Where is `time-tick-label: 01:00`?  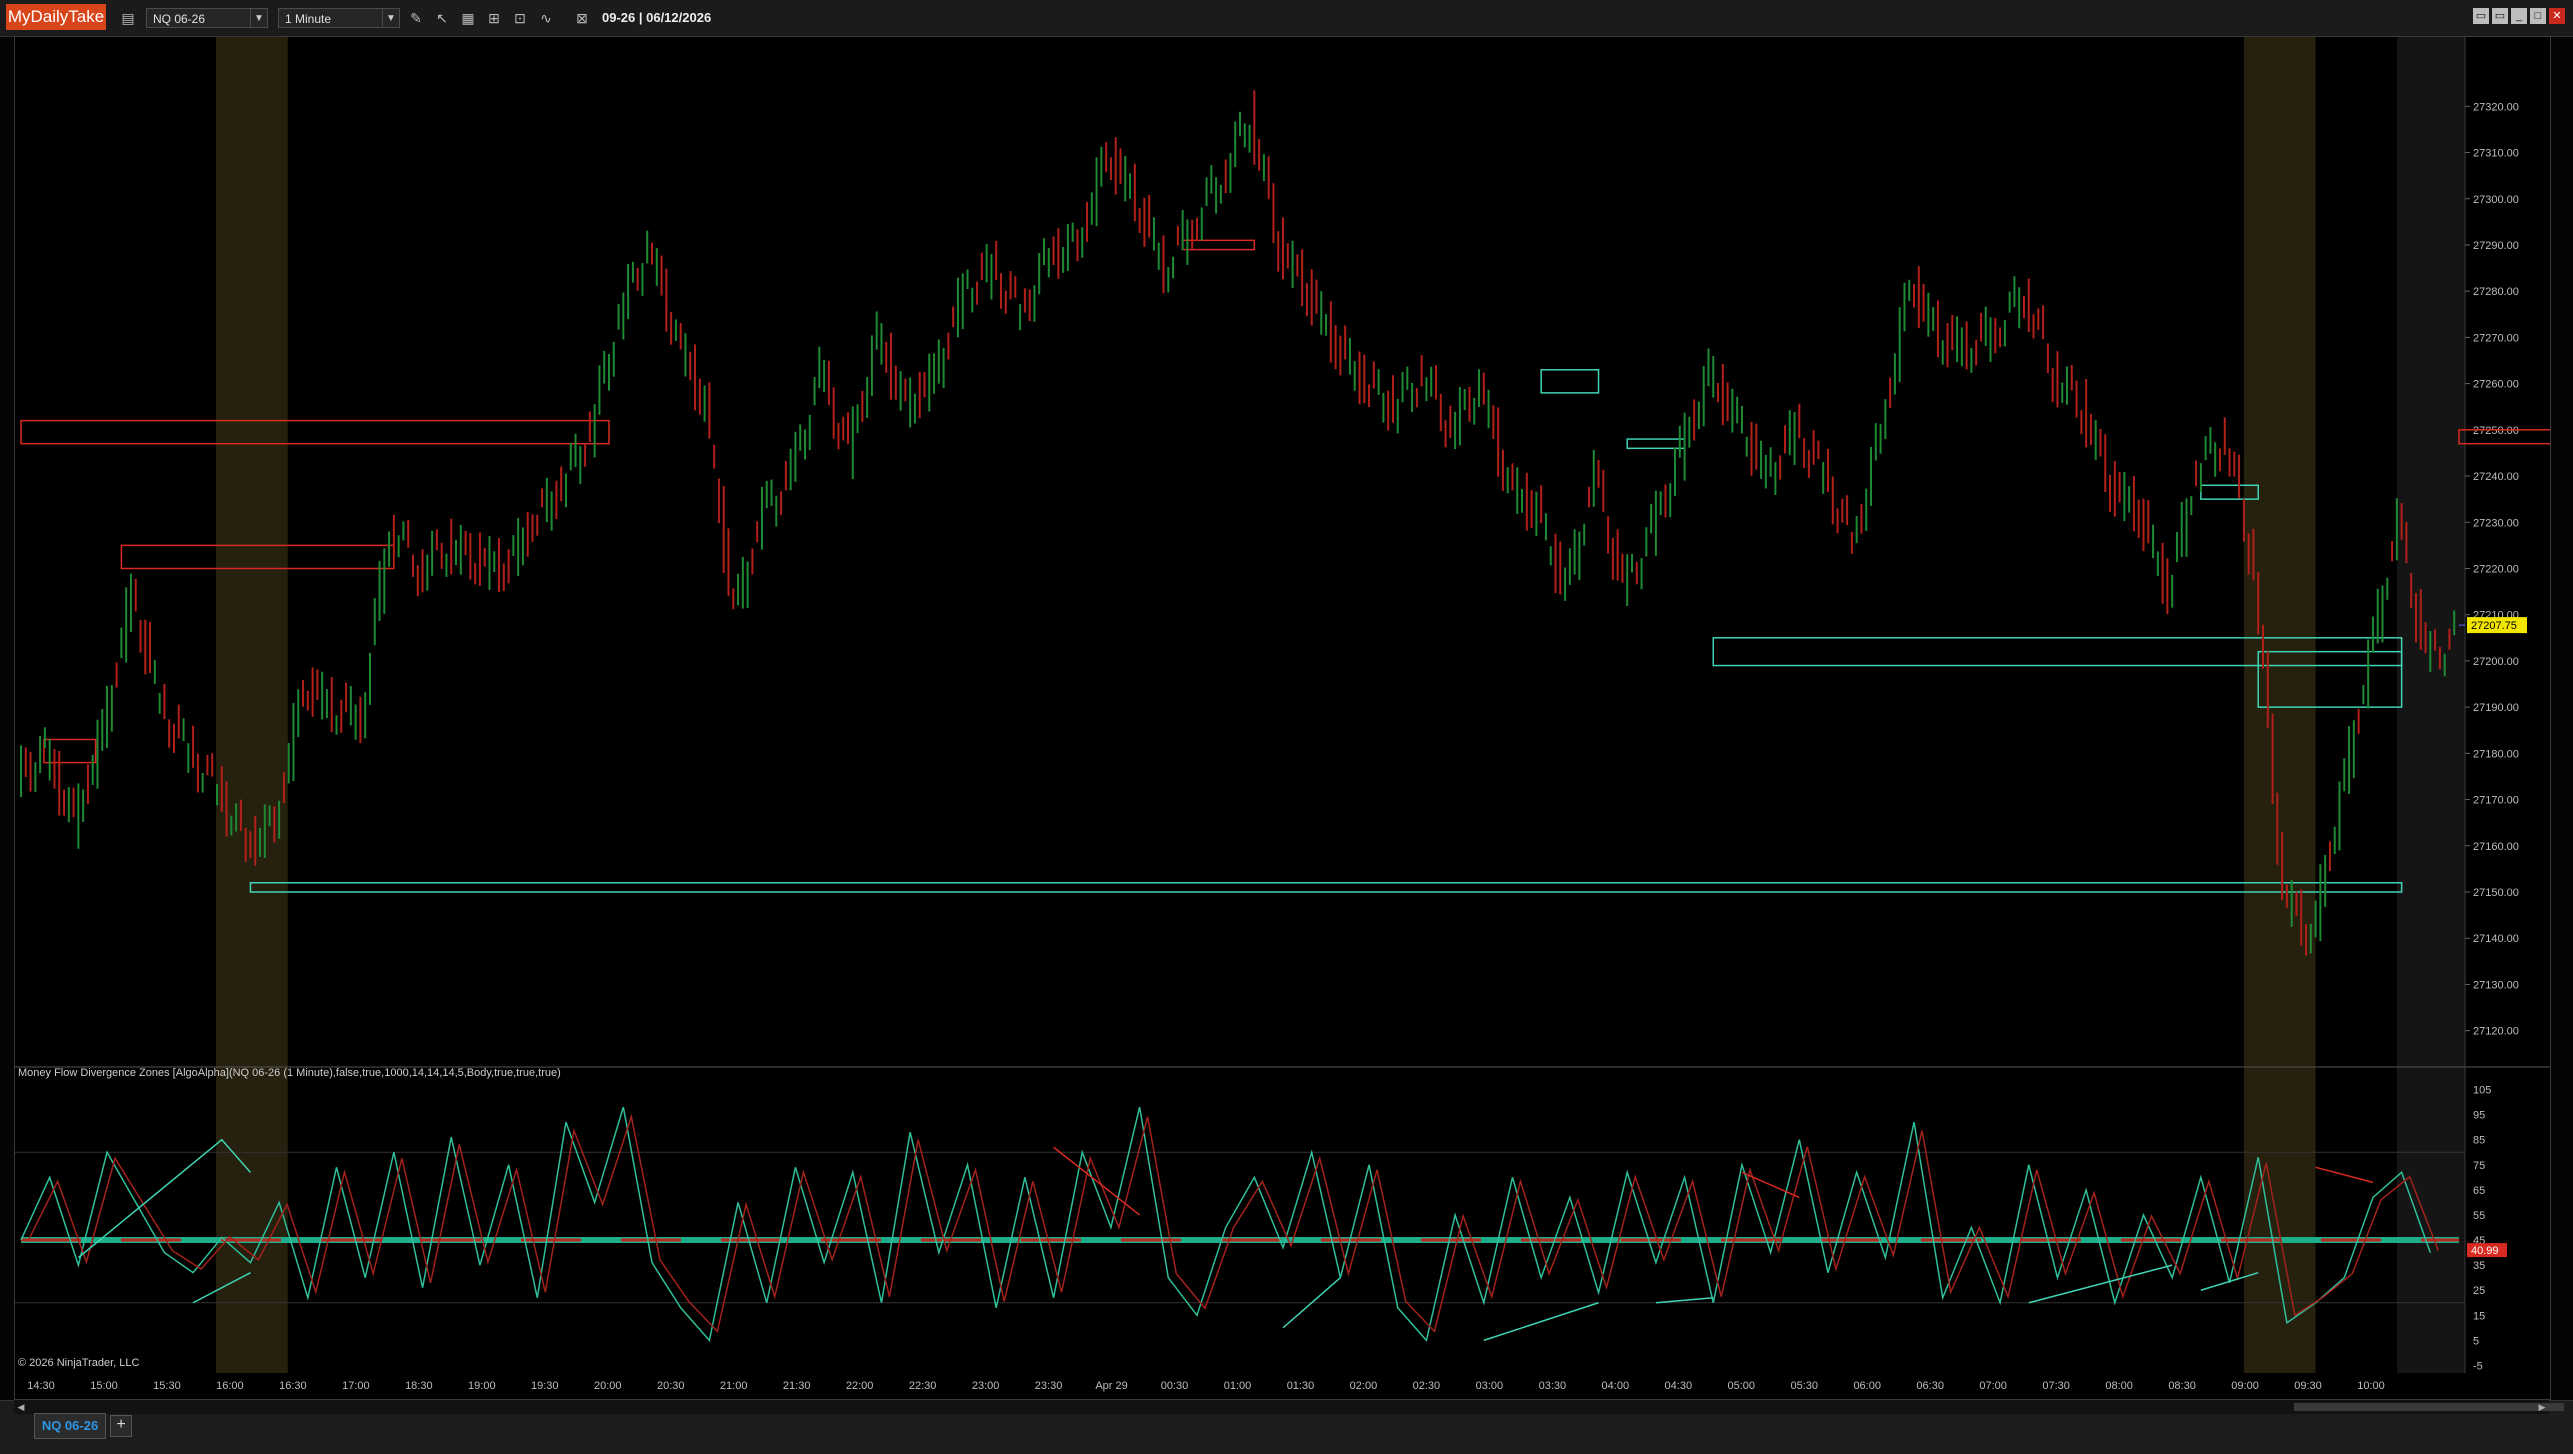 time-tick-label: 01:00 is located at coordinates (1238, 1386).